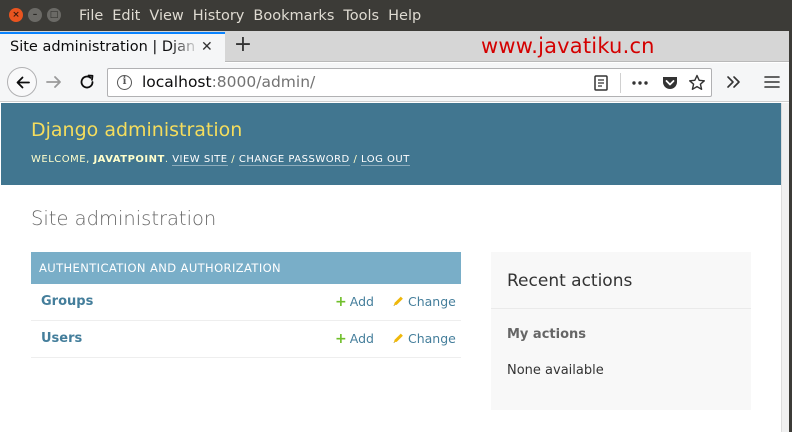 This screenshot has width=792, height=432. Describe the element at coordinates (136, 130) in the screenshot. I see `site-branding: Django administration` at that location.